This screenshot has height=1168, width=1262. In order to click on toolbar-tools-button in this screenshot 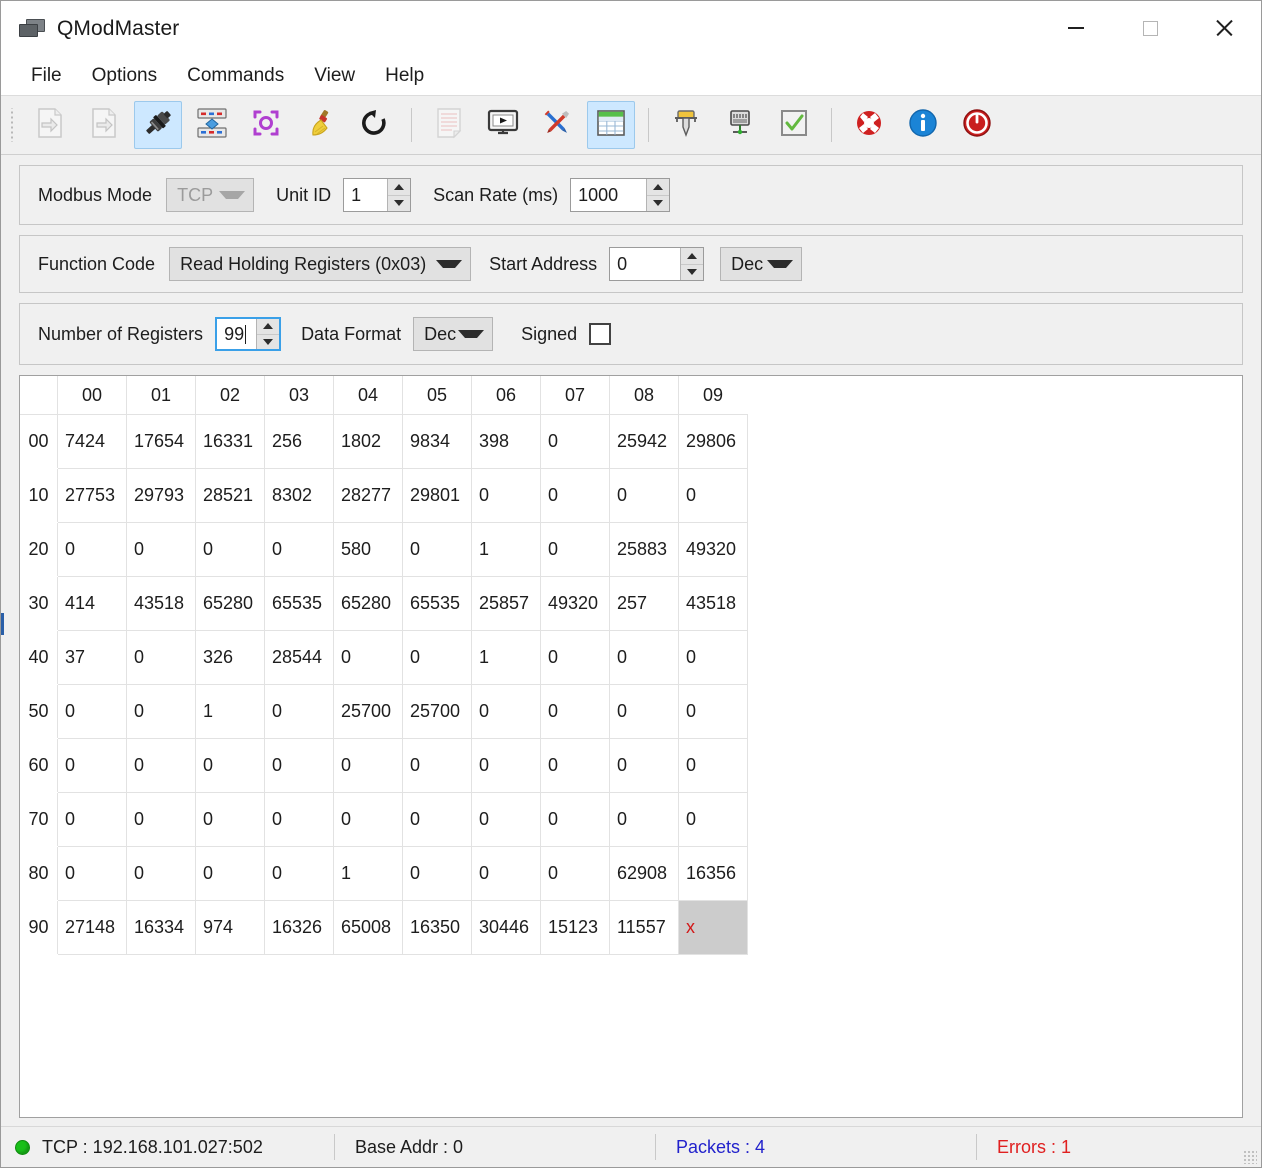, I will do `click(557, 125)`.